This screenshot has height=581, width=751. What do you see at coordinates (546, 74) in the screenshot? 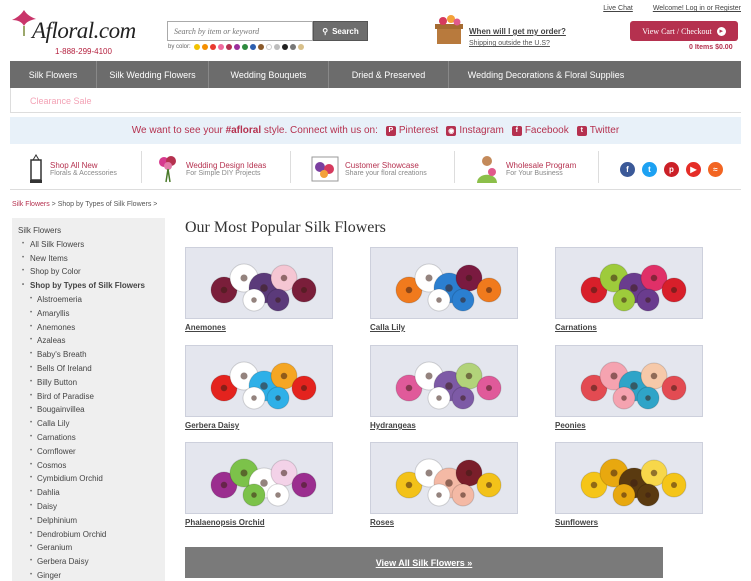
I see `nav-wedding-decorations: Wedding Decorations & Floral Supplies` at bounding box center [546, 74].